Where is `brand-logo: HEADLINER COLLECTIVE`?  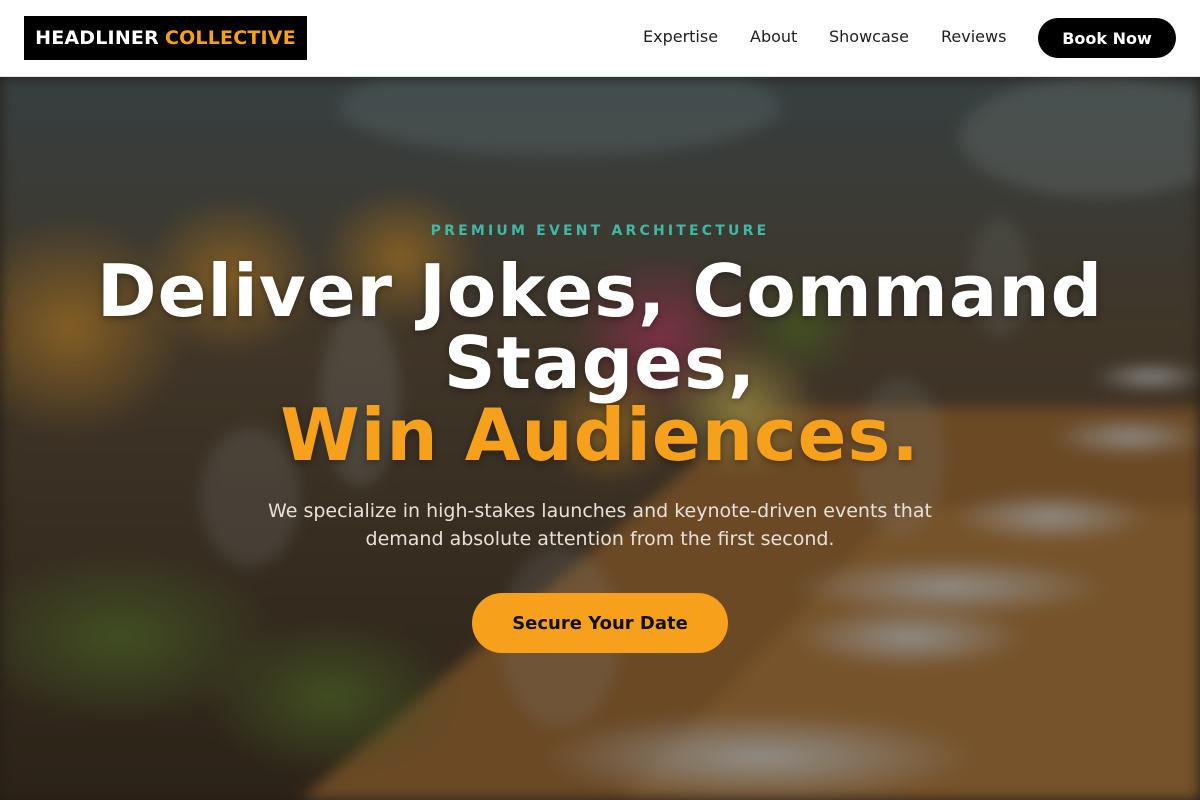 brand-logo: HEADLINER COLLECTIVE is located at coordinates (165, 38).